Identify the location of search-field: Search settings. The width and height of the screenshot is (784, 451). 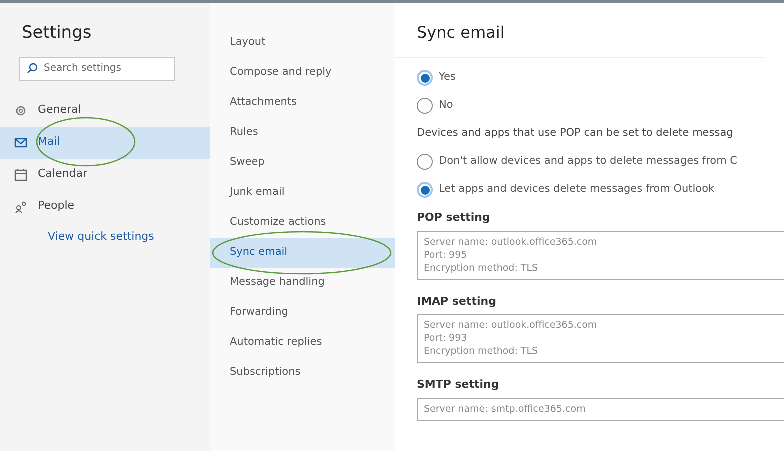
(97, 68).